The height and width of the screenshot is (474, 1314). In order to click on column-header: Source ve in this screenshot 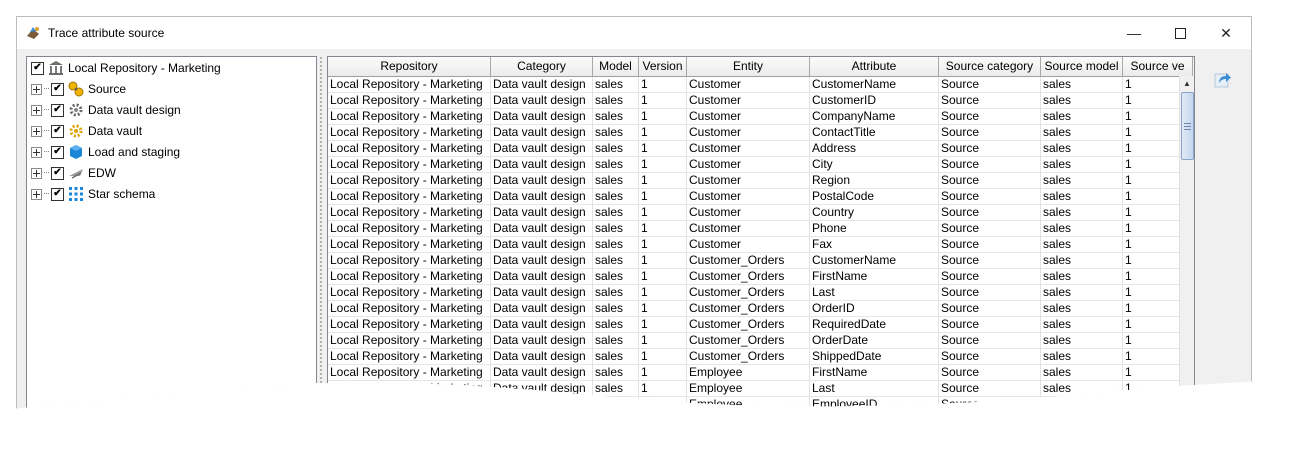, I will do `click(1158, 66)`.